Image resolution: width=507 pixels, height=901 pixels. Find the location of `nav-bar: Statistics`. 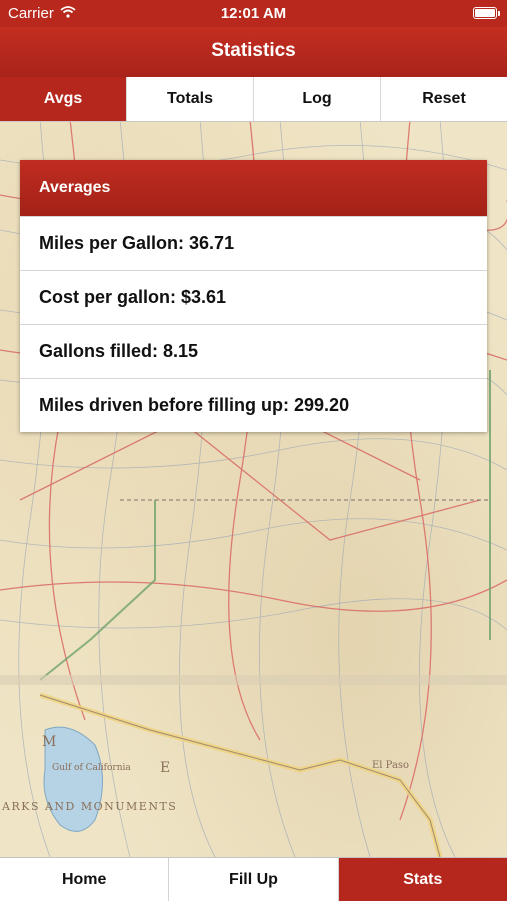

nav-bar: Statistics is located at coordinates (253, 52).